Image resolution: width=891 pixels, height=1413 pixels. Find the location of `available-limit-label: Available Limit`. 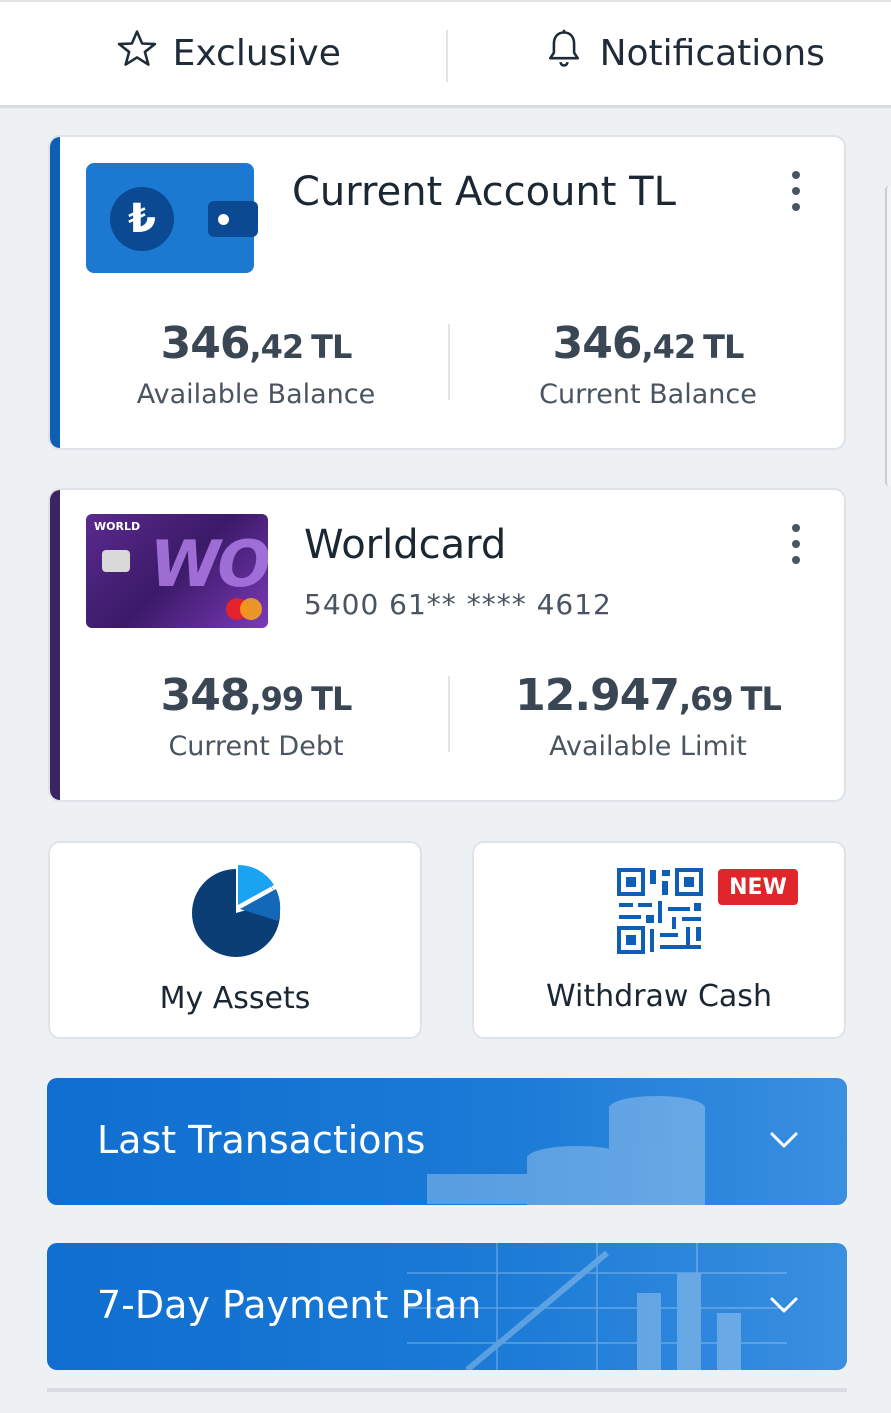

available-limit-label: Available Limit is located at coordinates (648, 746).